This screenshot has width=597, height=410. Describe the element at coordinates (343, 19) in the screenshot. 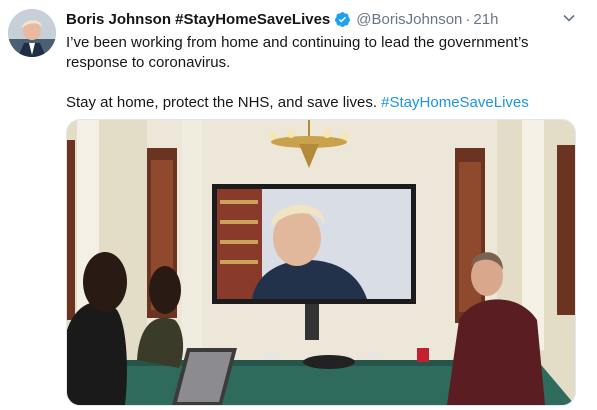

I see `verified-badge-icon` at that location.